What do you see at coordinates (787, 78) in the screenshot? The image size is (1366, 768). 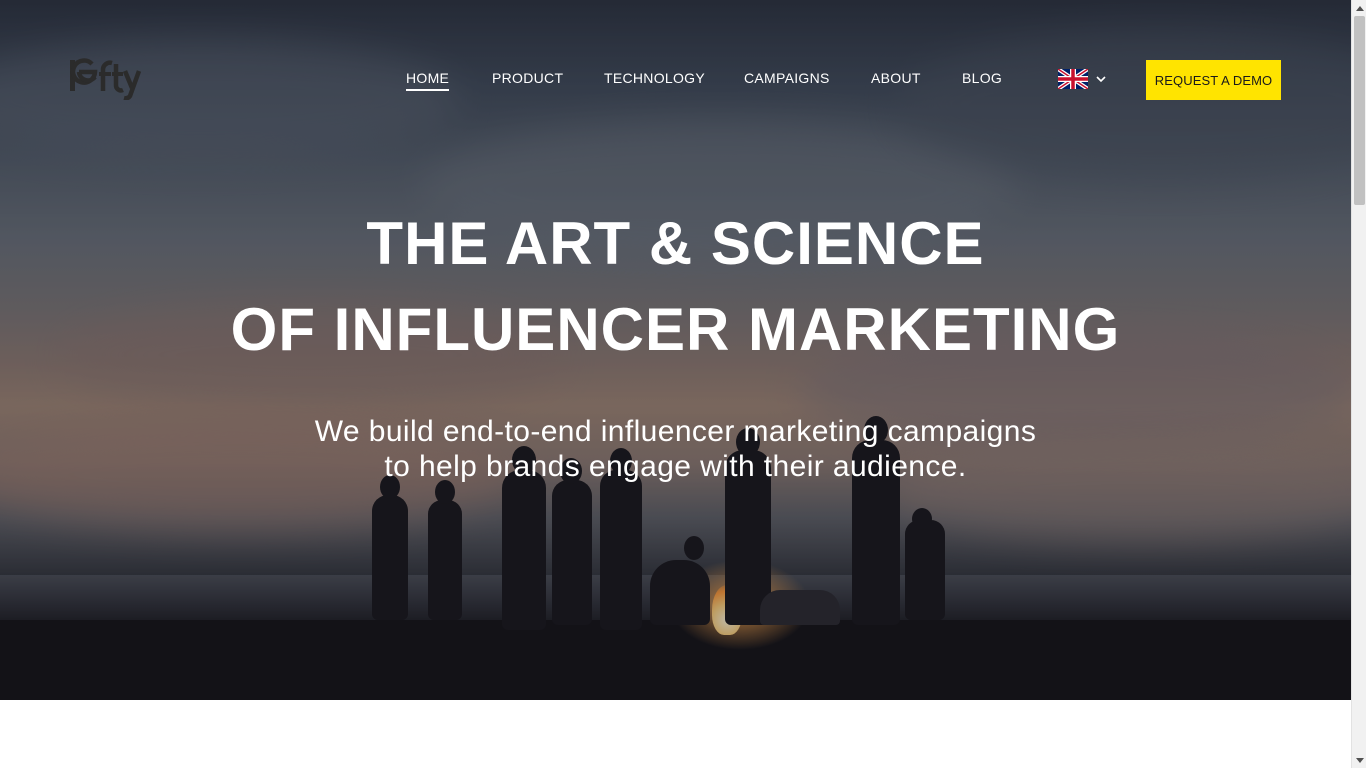 I see `nav-item-campaigns: CAMPAIGNS` at bounding box center [787, 78].